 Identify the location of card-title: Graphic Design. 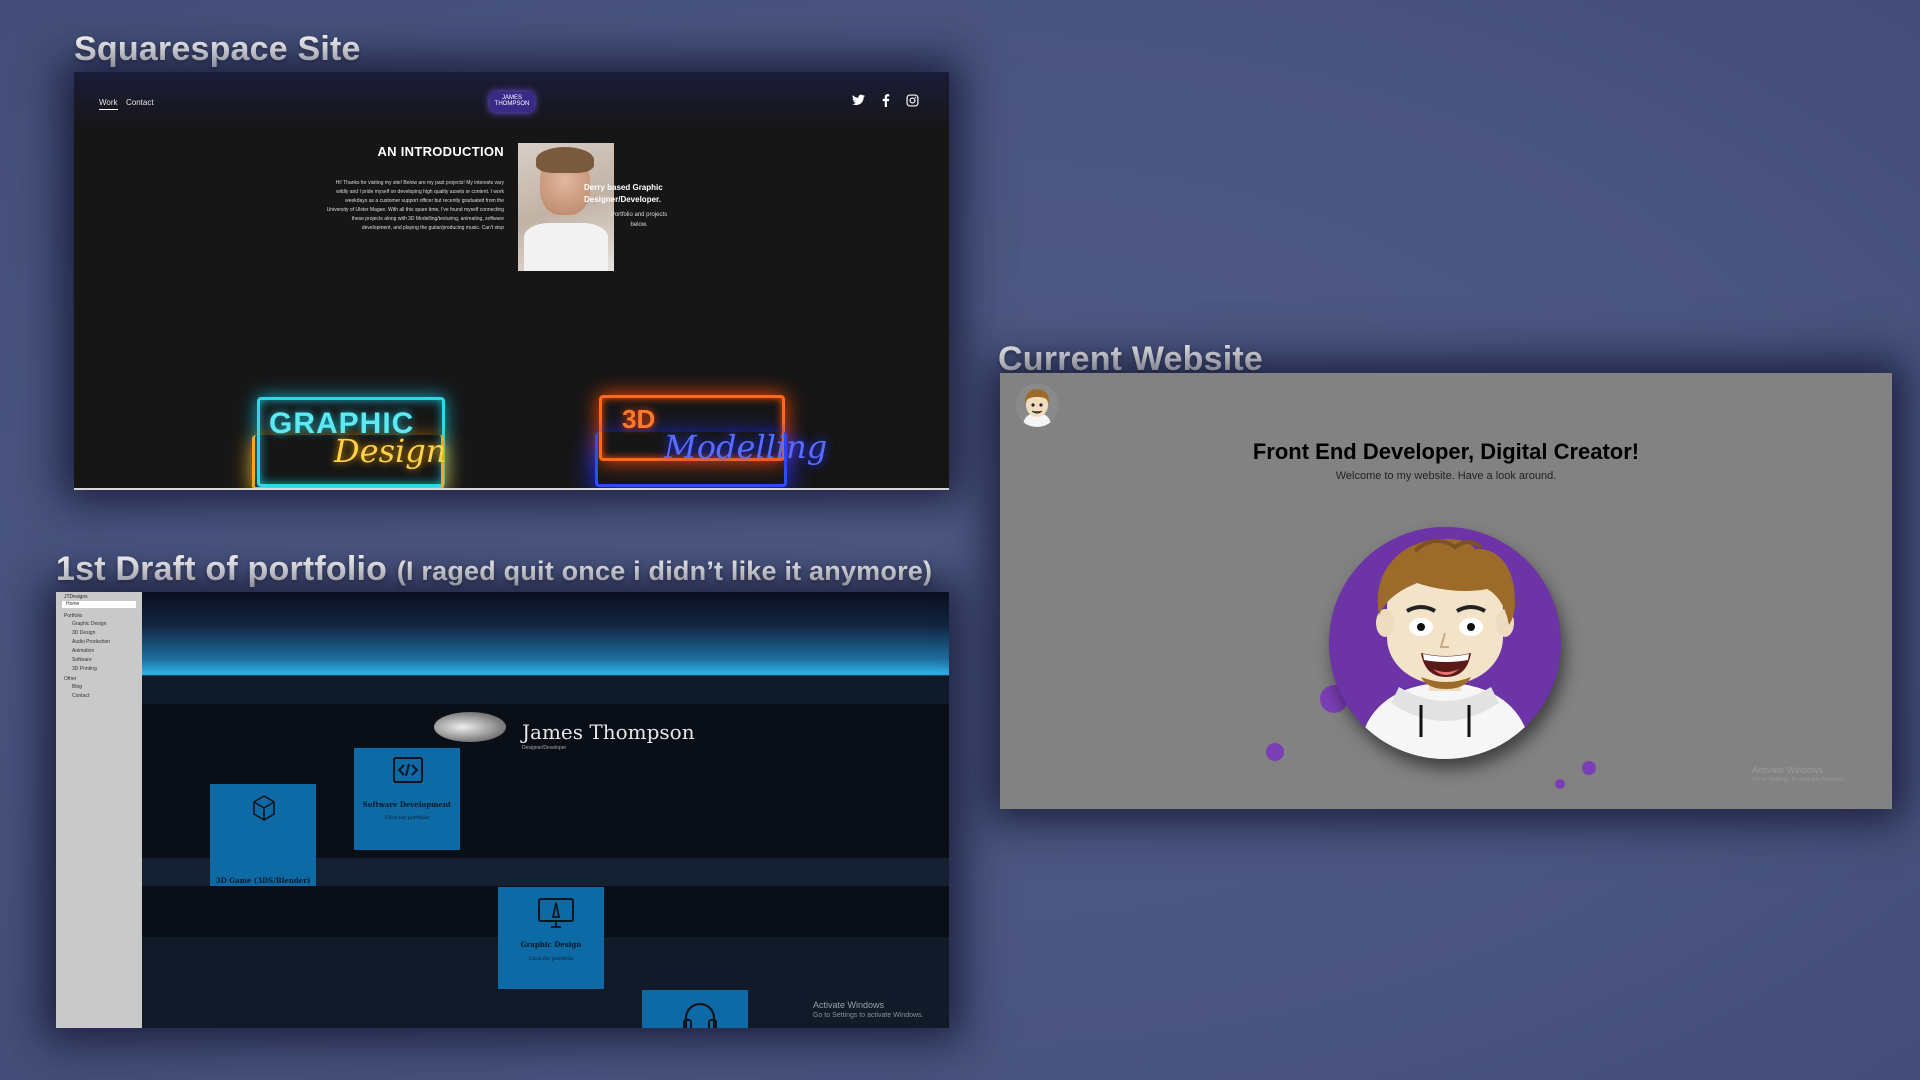
(551, 944).